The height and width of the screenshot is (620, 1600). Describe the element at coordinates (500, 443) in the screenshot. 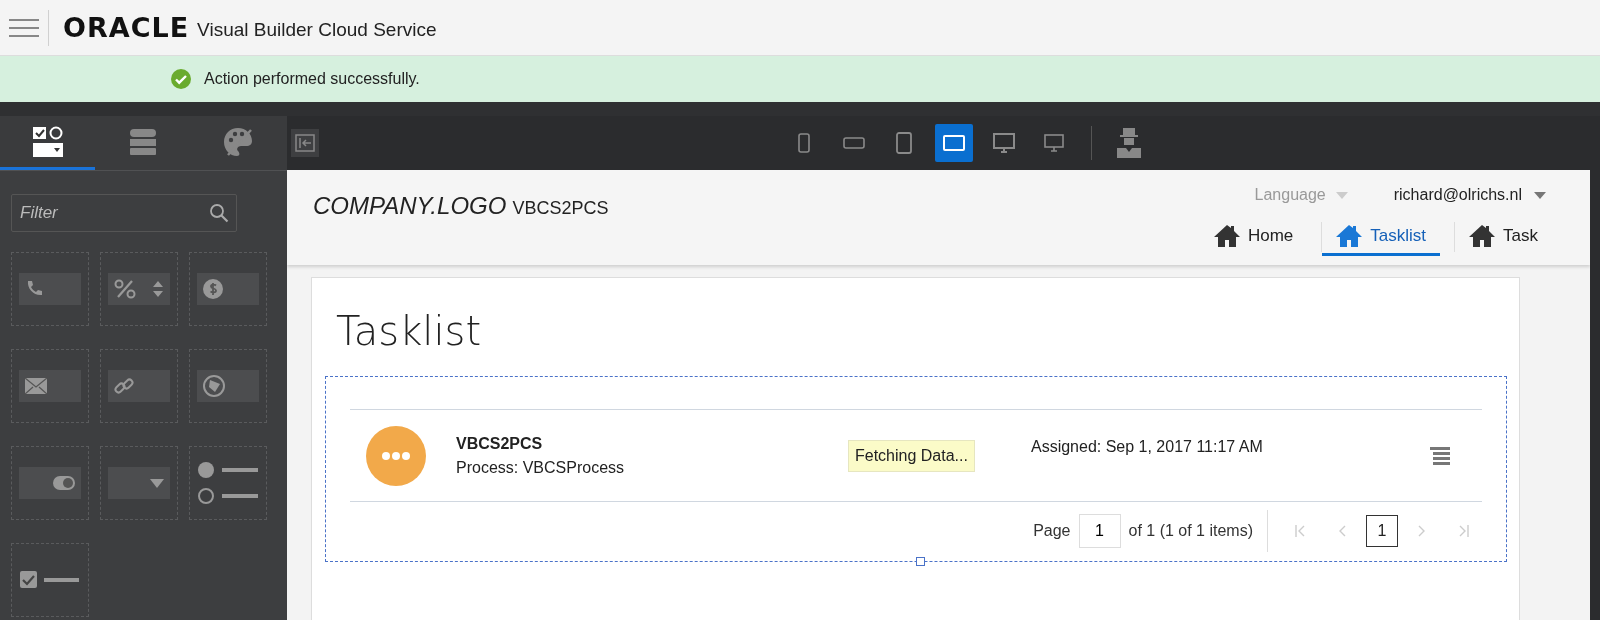

I see `task-title: VBCS2PCS` at that location.